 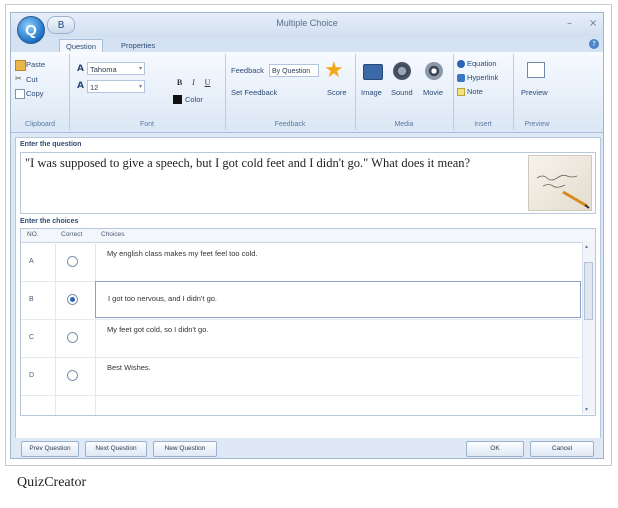 I want to click on choice-row-c: C My feet got cold, so I didn't go., so click(x=301, y=338).